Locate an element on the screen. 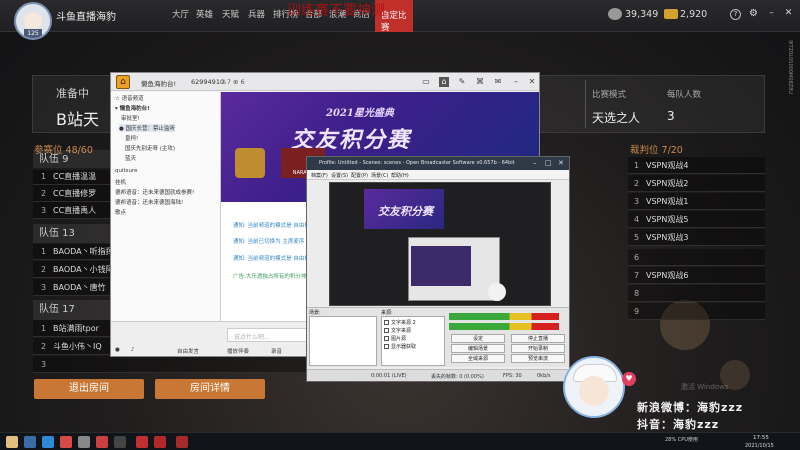 The width and height of the screenshot is (800, 450). menu-item: 档案(F) is located at coordinates (319, 175).